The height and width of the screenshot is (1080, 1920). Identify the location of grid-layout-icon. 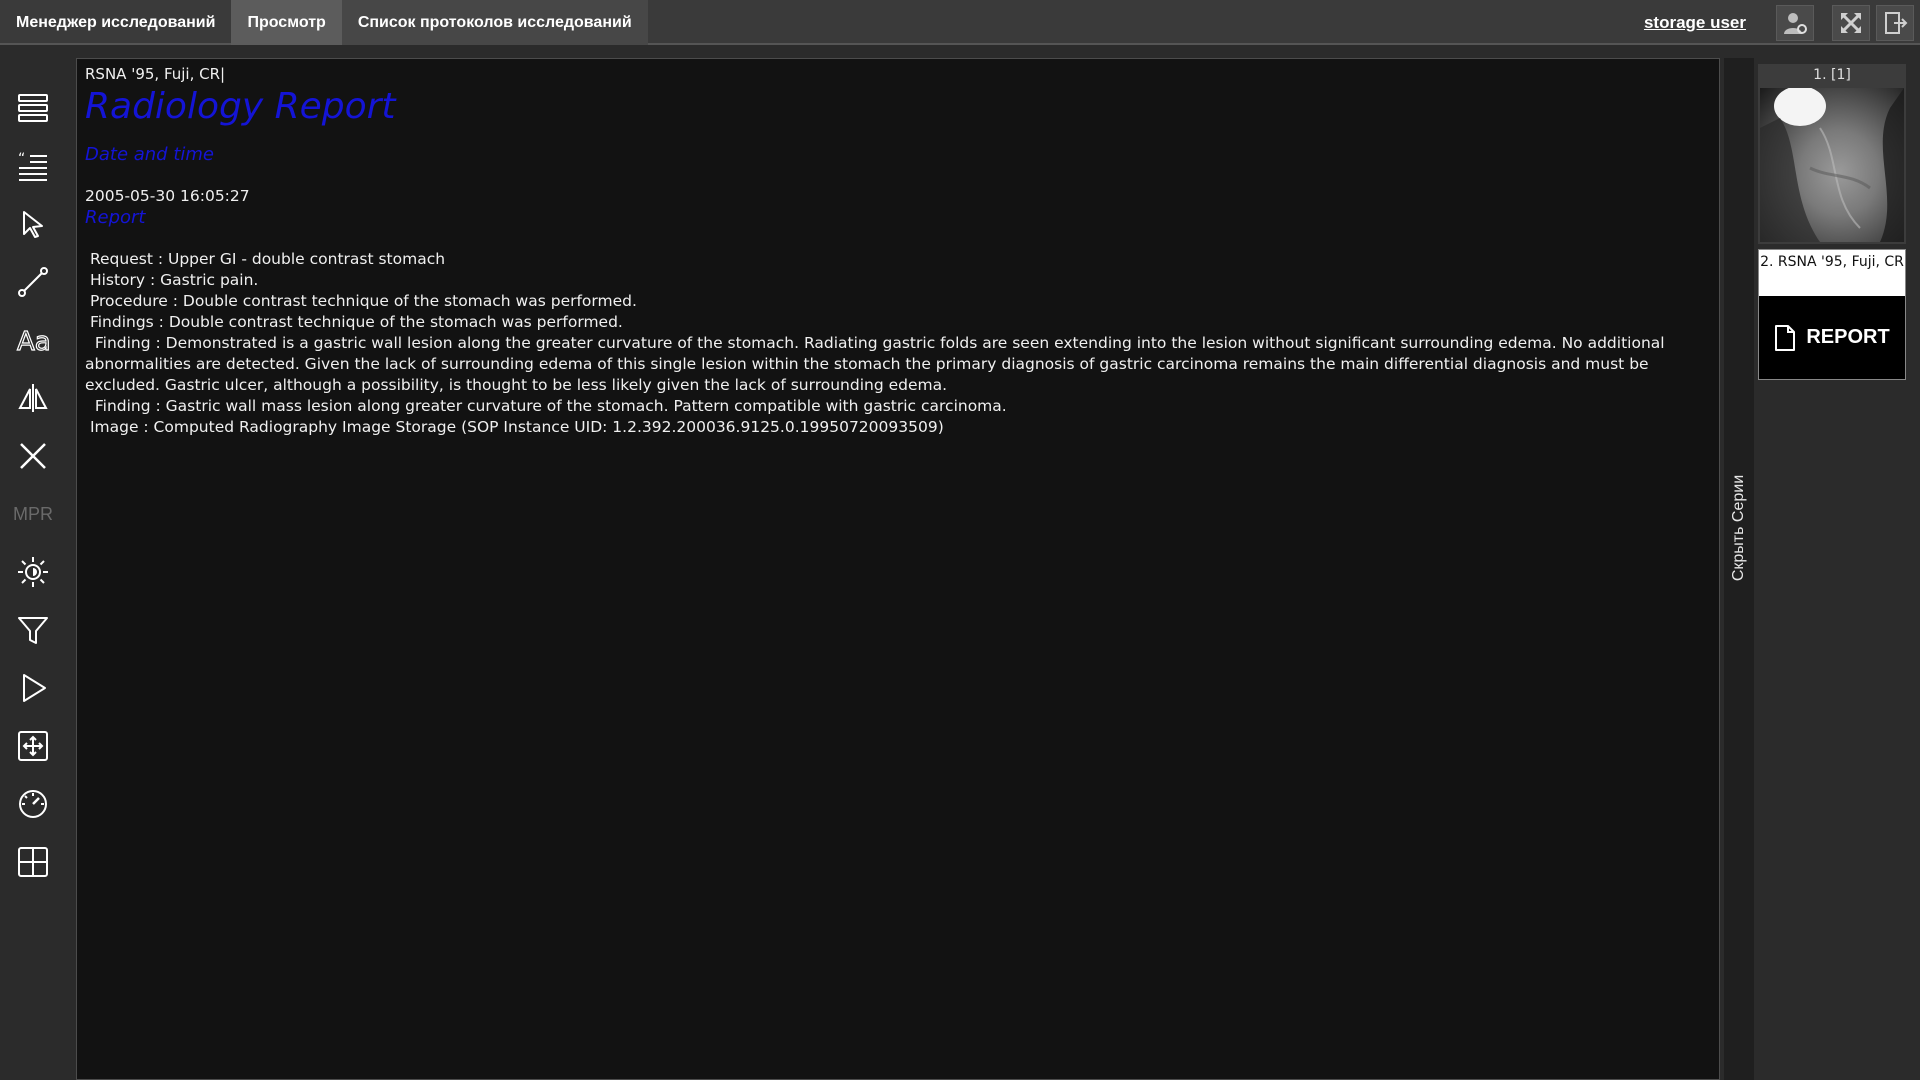
(33, 862).